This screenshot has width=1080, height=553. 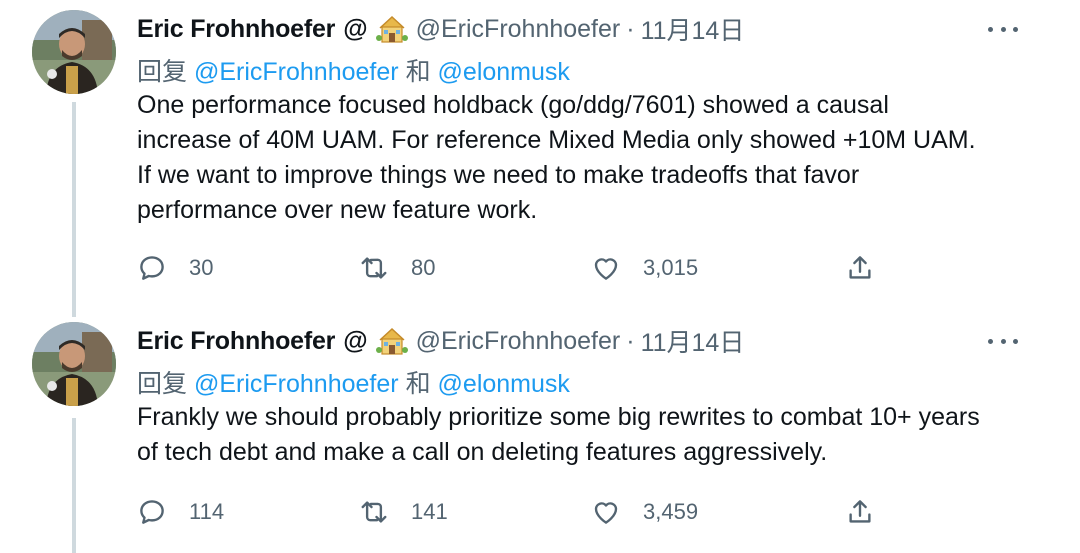 I want to click on like-button: 3,015, so click(x=644, y=268).